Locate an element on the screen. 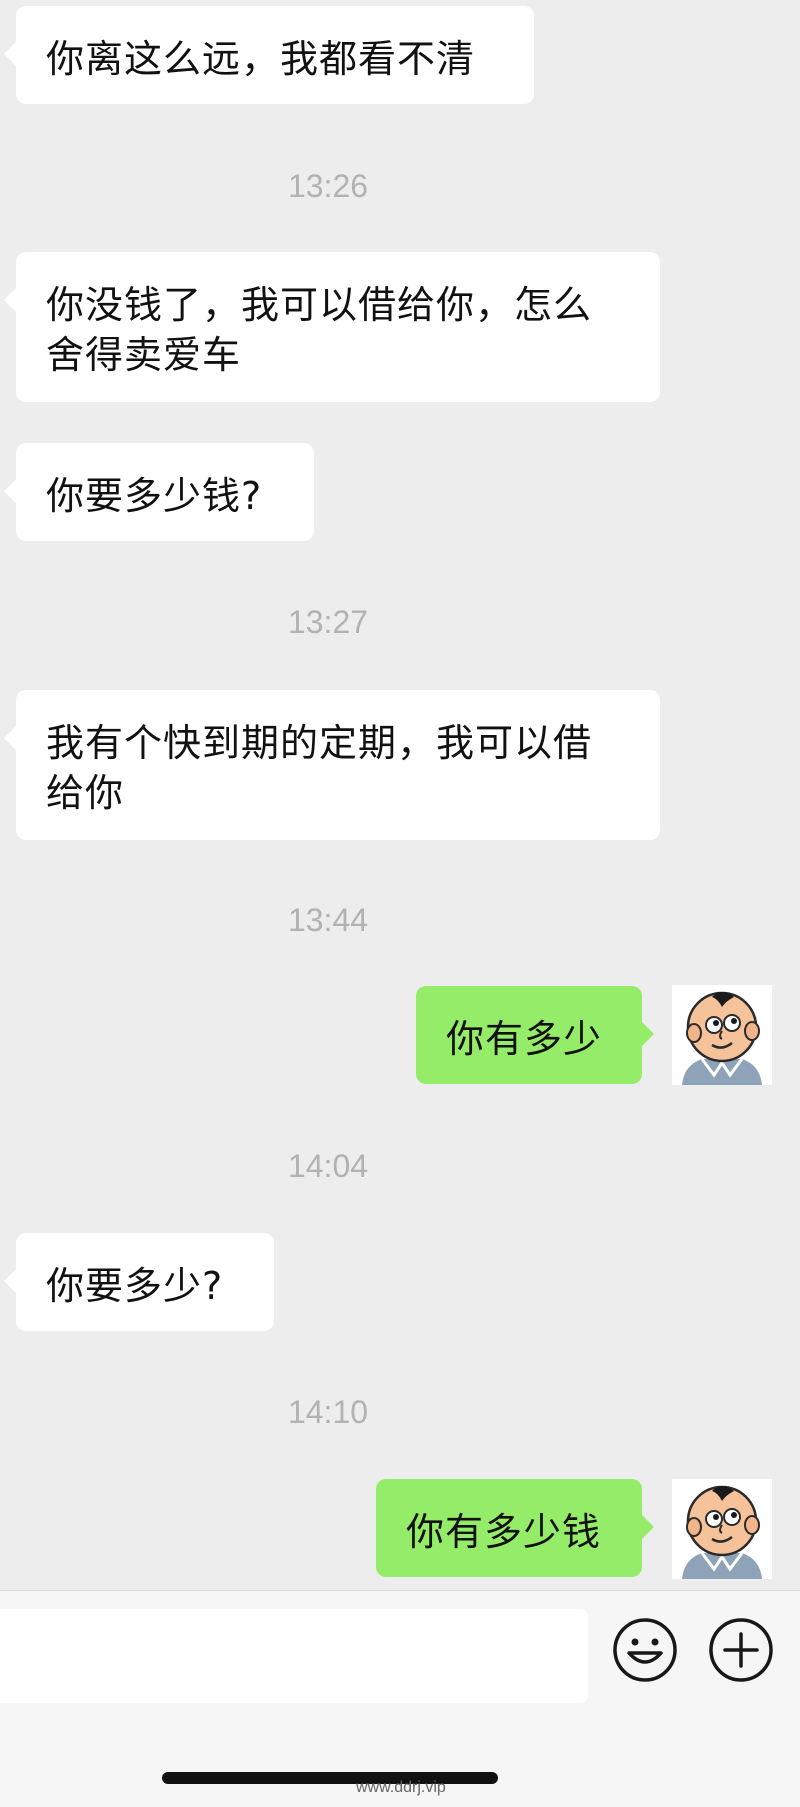  message-bubble-incoming: 你离这么远，我都看不清 is located at coordinates (269, 55).